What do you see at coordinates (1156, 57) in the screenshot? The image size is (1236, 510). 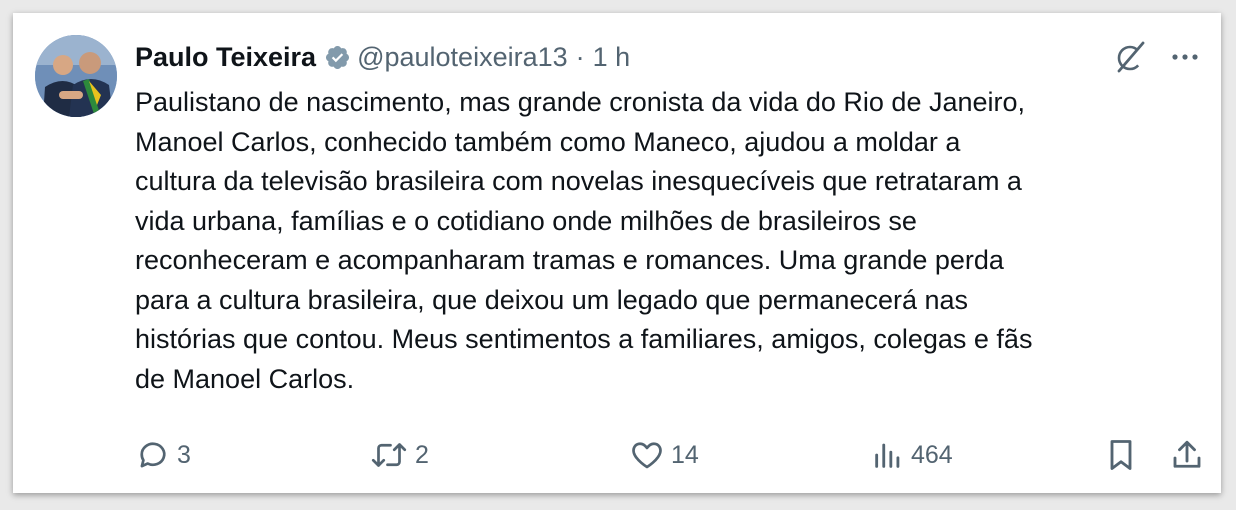 I see `post-top-actions` at bounding box center [1156, 57].